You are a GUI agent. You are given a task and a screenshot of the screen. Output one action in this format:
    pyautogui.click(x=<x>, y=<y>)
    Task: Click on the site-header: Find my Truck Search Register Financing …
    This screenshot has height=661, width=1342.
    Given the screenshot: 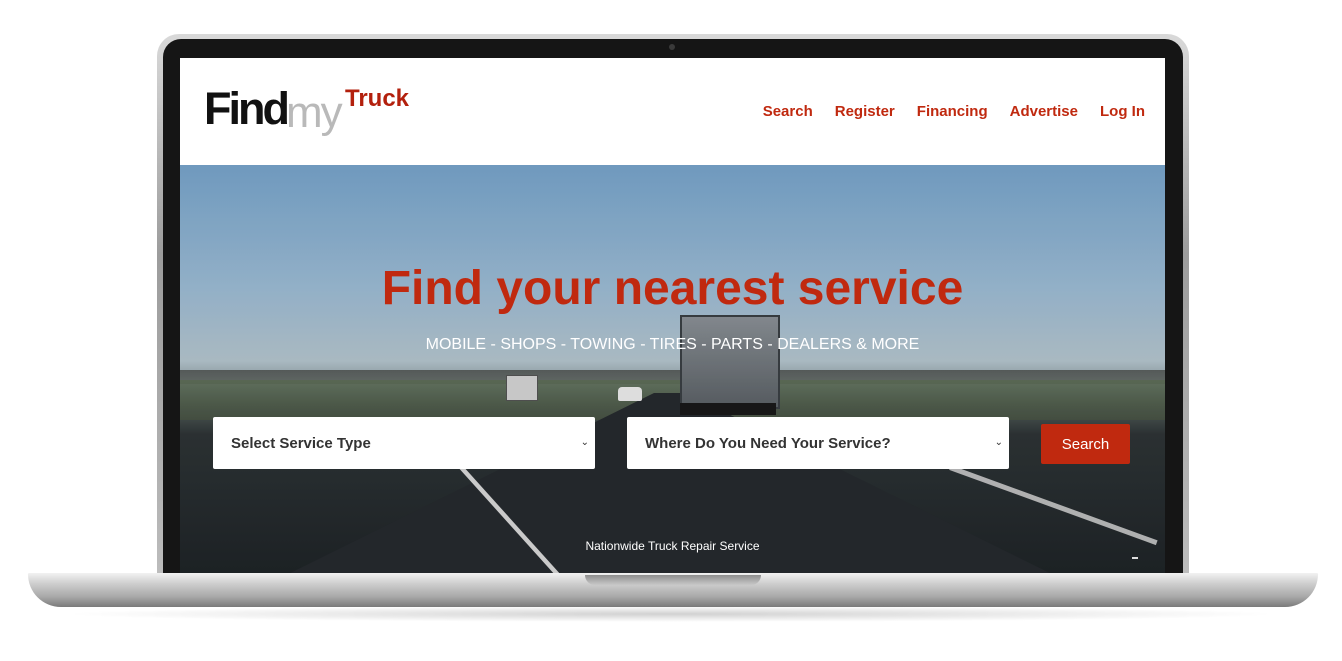 What is the action you would take?
    pyautogui.click(x=672, y=111)
    